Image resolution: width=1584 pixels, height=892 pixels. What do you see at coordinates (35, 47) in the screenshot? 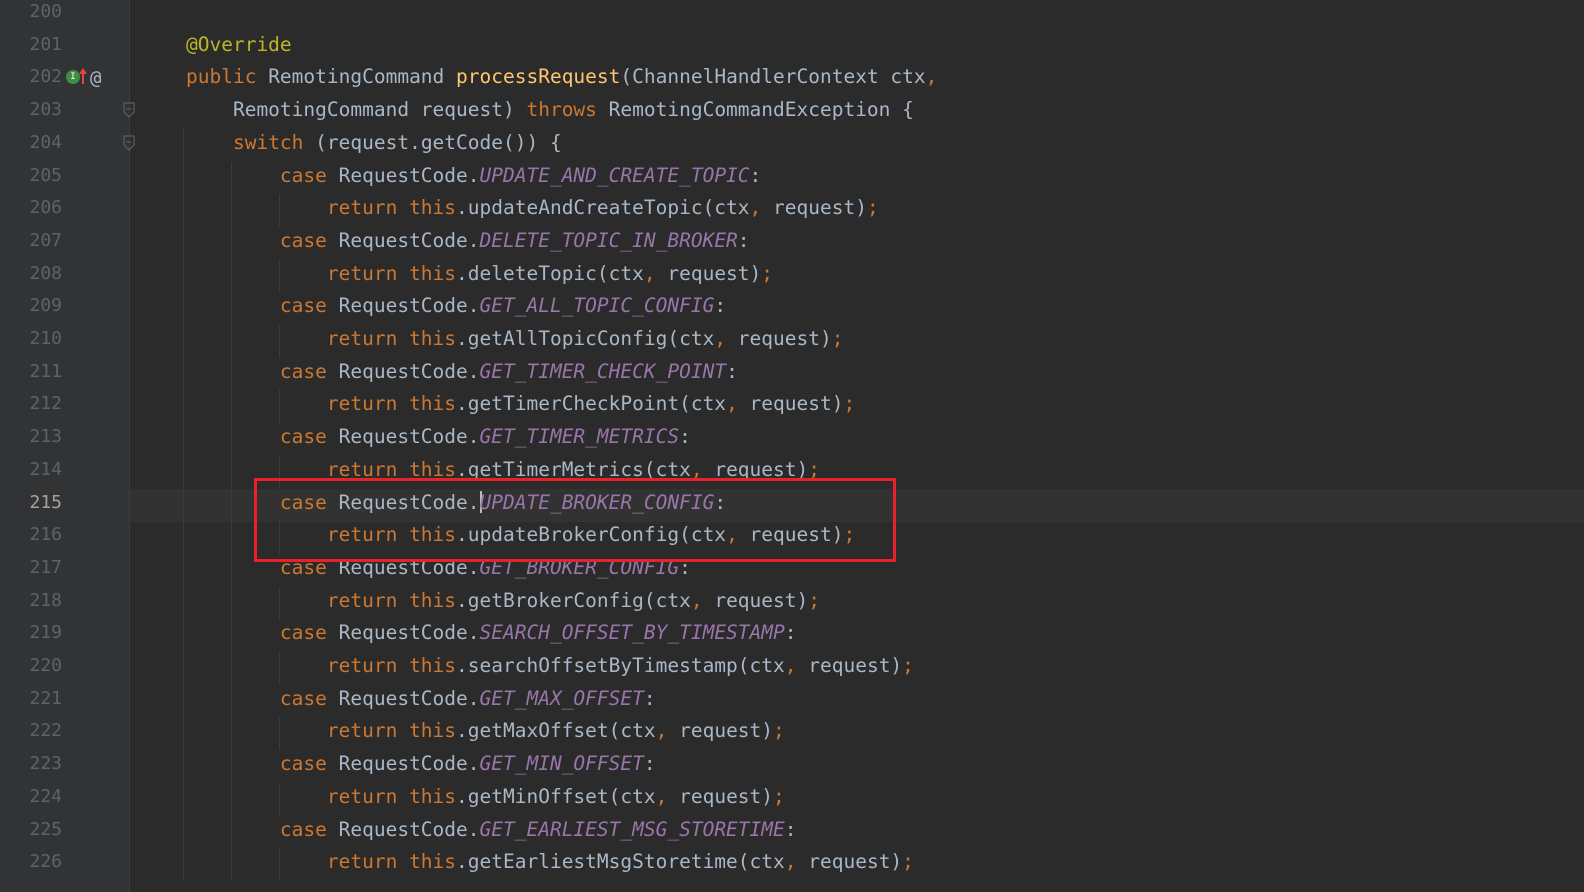
I see `line-number: 201` at bounding box center [35, 47].